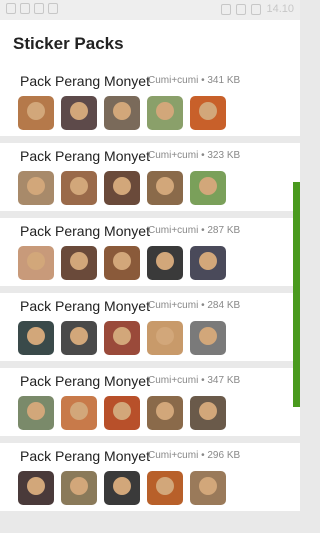 This screenshot has width=320, height=533. I want to click on pack-meta: Cumi+cumi • 296 KB, so click(194, 455).